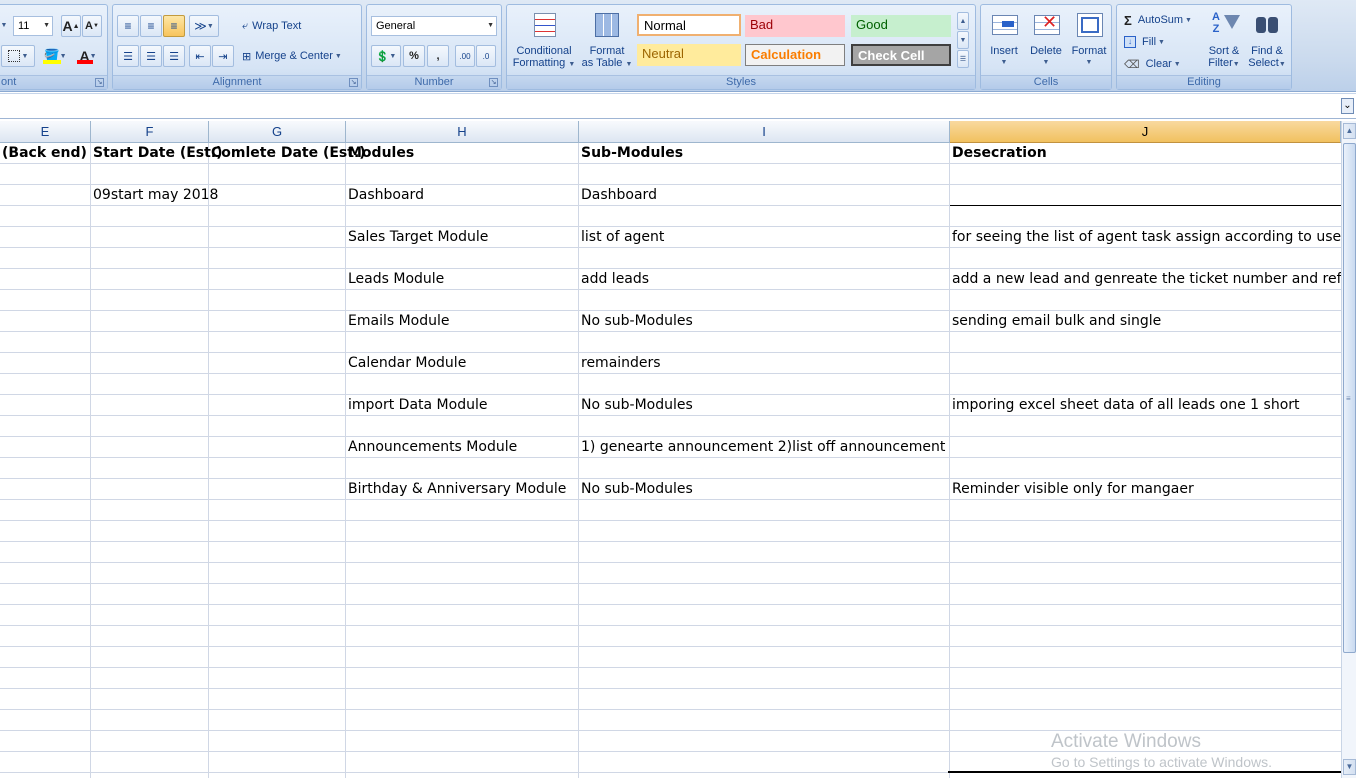 The image size is (1356, 778). Describe the element at coordinates (1156, 64) in the screenshot. I see `clear-button: ⌫ Clear ▼` at that location.